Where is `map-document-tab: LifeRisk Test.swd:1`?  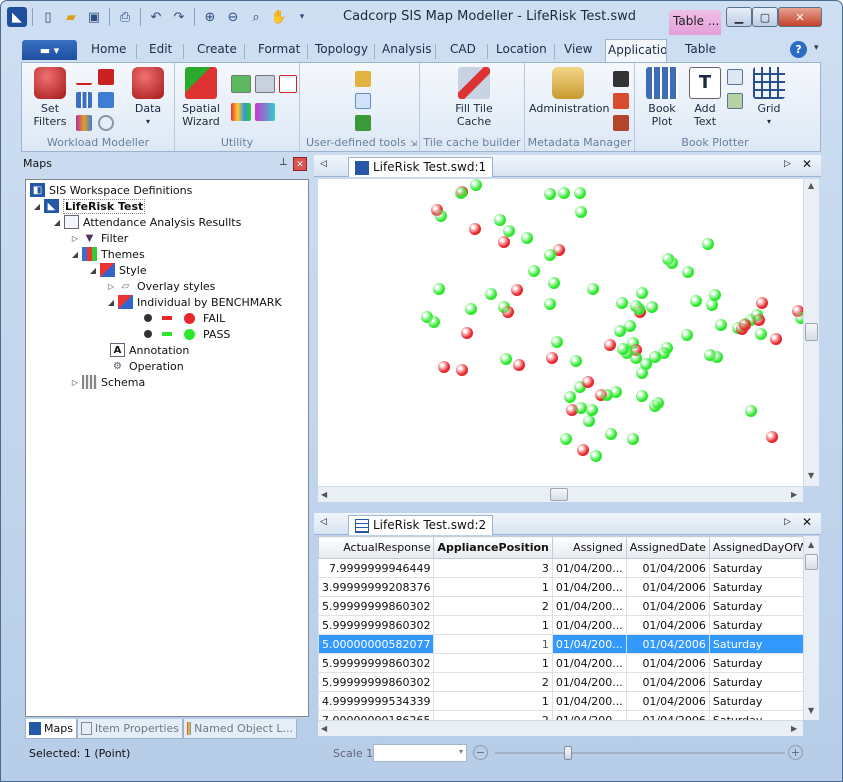 map-document-tab: LifeRisk Test.swd:1 is located at coordinates (421, 167).